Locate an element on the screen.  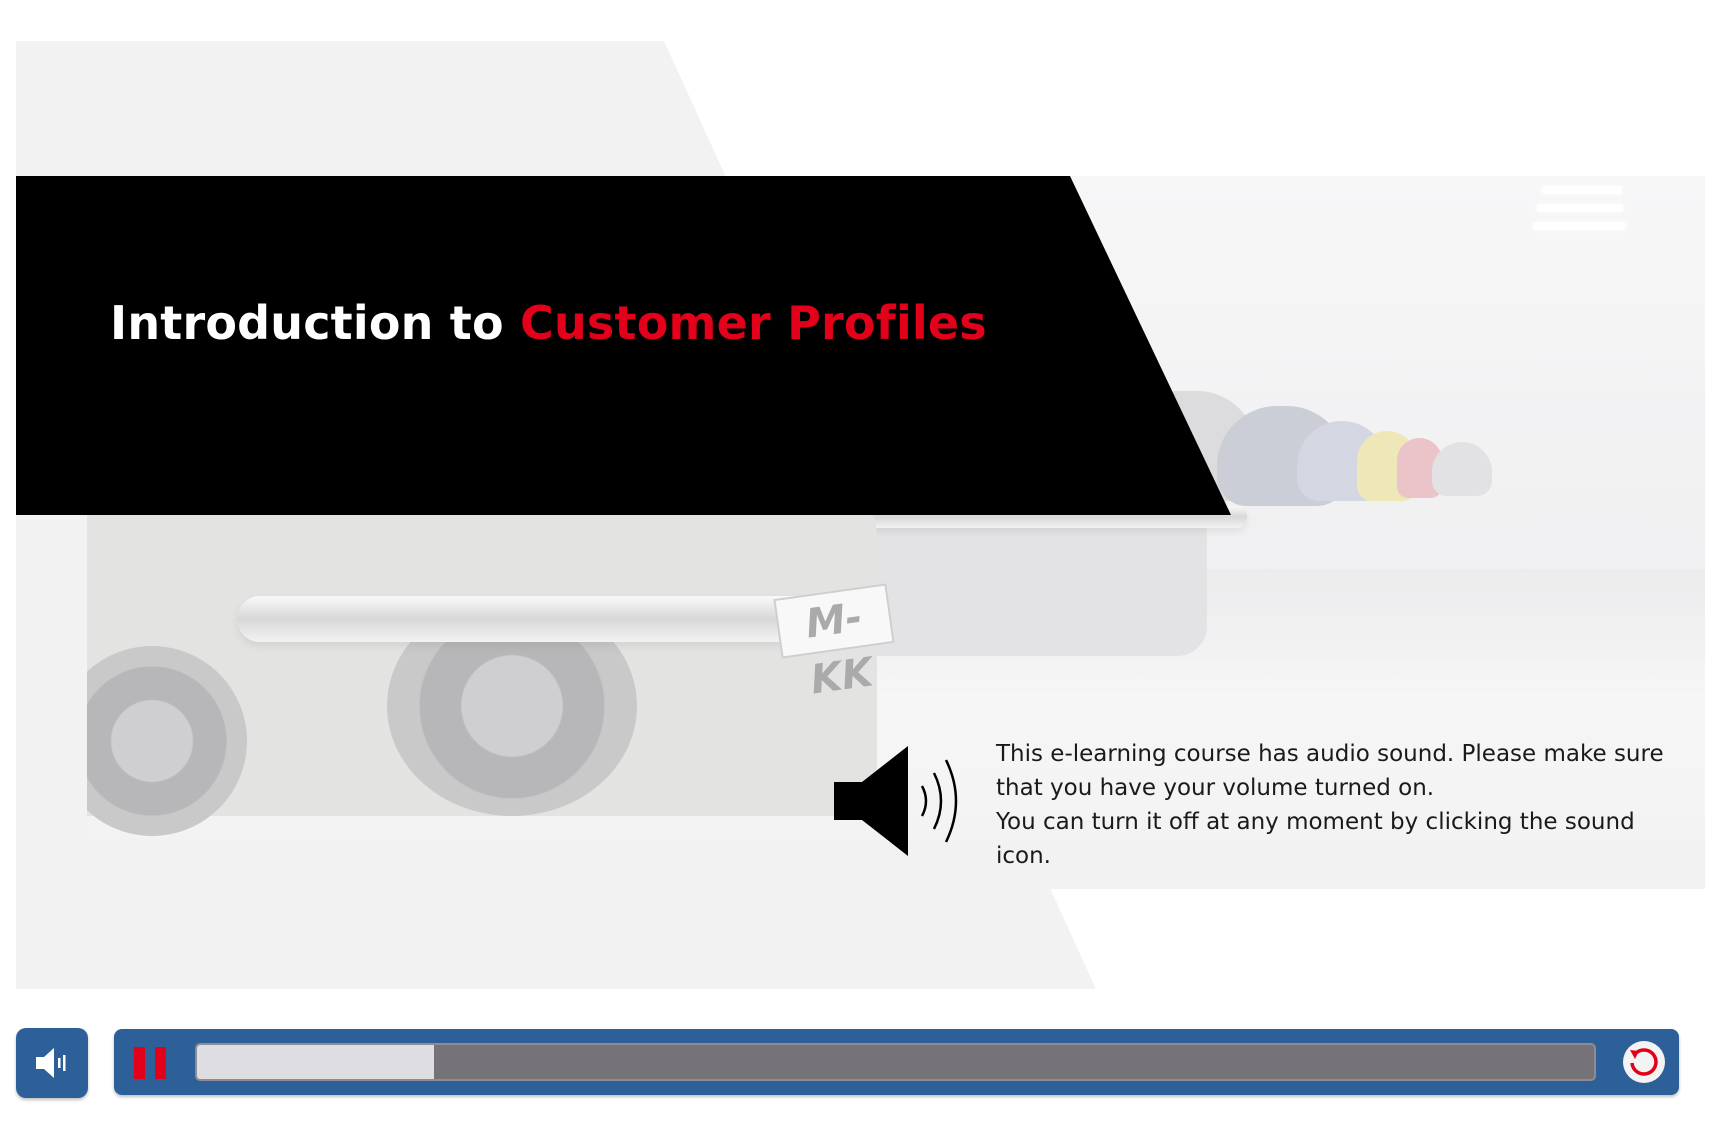
volume-icon is located at coordinates (51, 1063).